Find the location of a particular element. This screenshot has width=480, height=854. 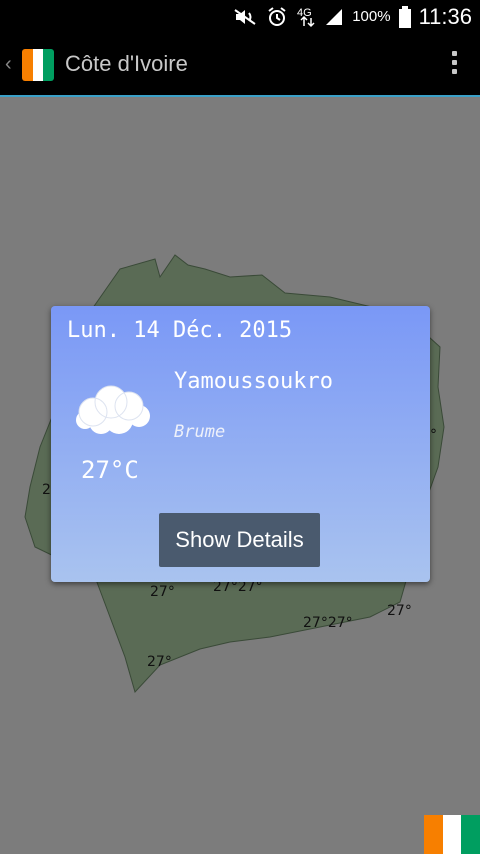

map-temp-label: ° is located at coordinates (433, 435).